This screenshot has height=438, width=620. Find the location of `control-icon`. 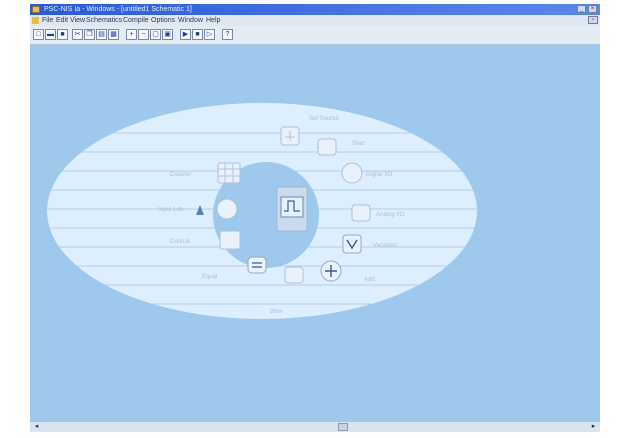

control-icon is located at coordinates (230, 240).